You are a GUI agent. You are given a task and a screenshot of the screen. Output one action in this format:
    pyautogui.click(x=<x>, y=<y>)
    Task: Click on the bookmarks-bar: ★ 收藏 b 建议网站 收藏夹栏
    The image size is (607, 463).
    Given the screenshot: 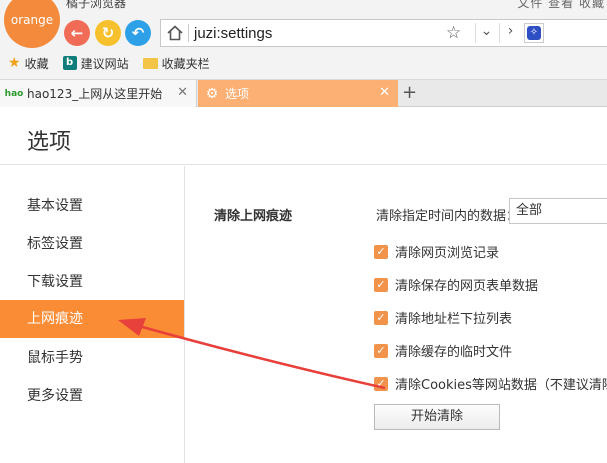 What is the action you would take?
    pyautogui.click(x=303, y=63)
    